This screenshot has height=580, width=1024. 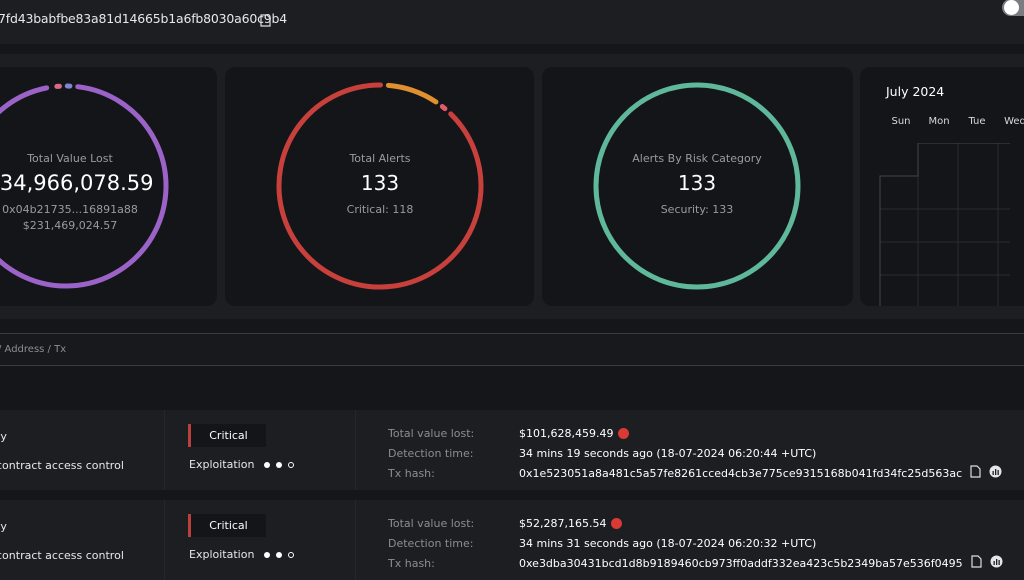 What do you see at coordinates (697, 210) in the screenshot?
I see `security-count: Security: 133` at bounding box center [697, 210].